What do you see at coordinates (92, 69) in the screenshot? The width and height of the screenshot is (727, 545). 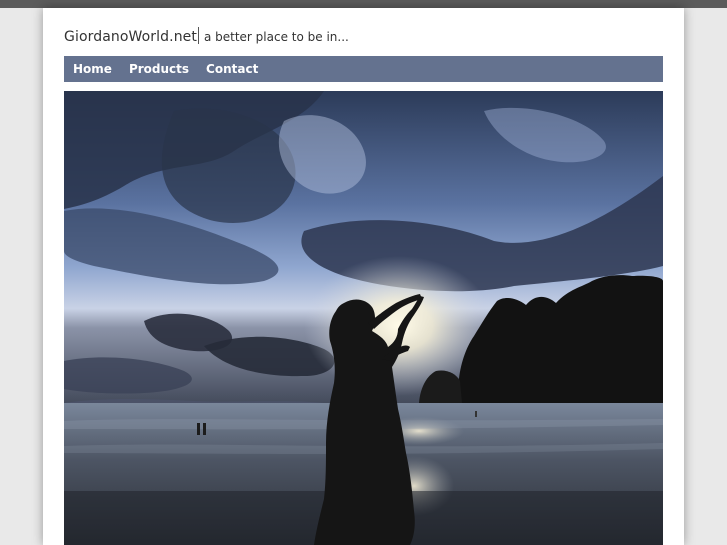 I see `nav-item-home: Home` at bounding box center [92, 69].